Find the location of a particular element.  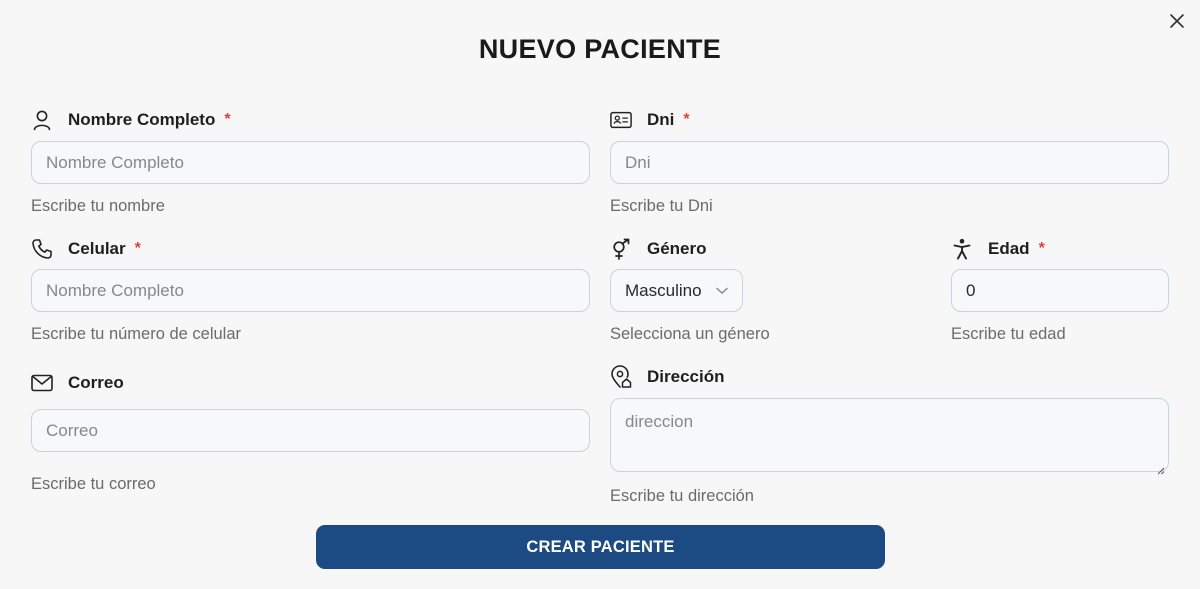

nombre-input: Nombre Completo is located at coordinates (310, 162).